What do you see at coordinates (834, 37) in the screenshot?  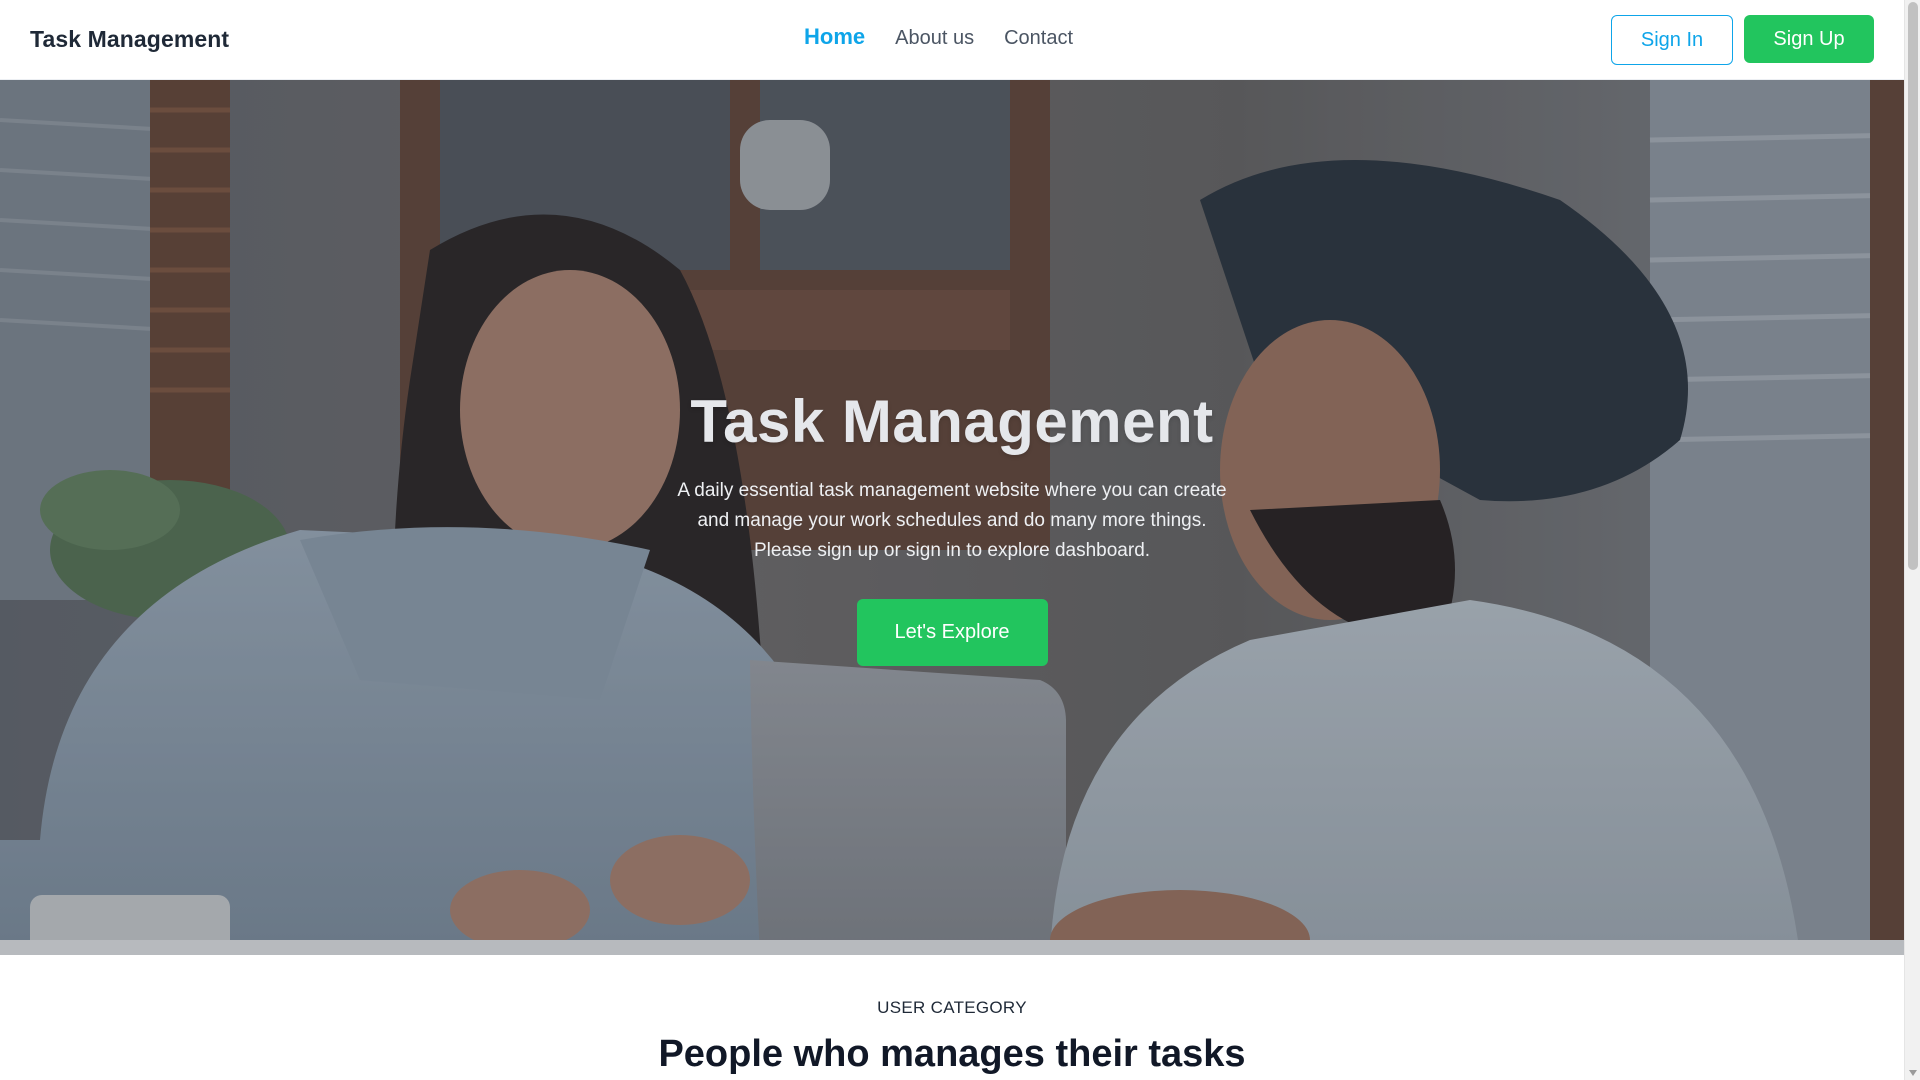 I see `nav-link-home: Home` at bounding box center [834, 37].